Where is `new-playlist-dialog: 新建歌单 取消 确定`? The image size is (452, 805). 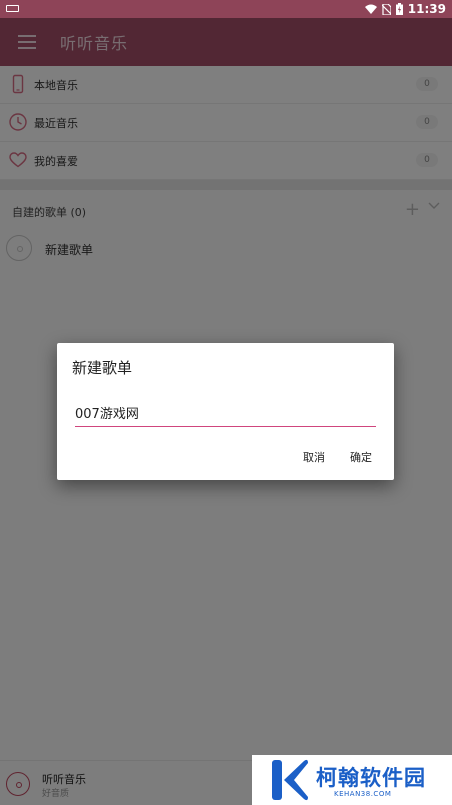
new-playlist-dialog: 新建歌单 取消 确定 is located at coordinates (225, 411).